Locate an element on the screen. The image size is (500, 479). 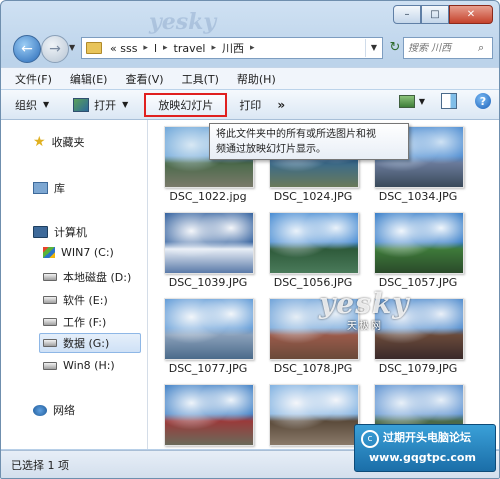
refresh-icon: ↻ is located at coordinates (395, 47).